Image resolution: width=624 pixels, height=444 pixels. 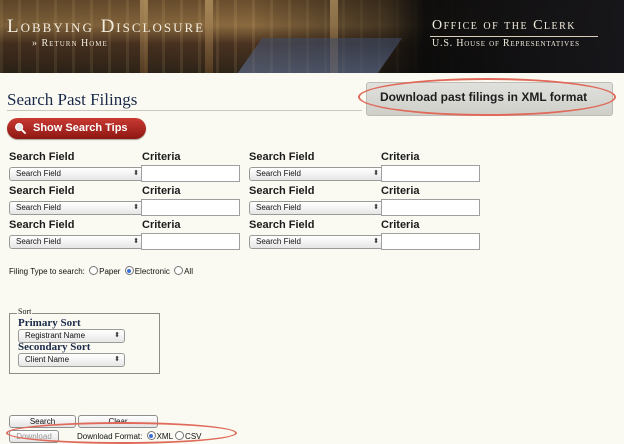 What do you see at coordinates (320, 55) in the screenshot?
I see `hall-floor` at bounding box center [320, 55].